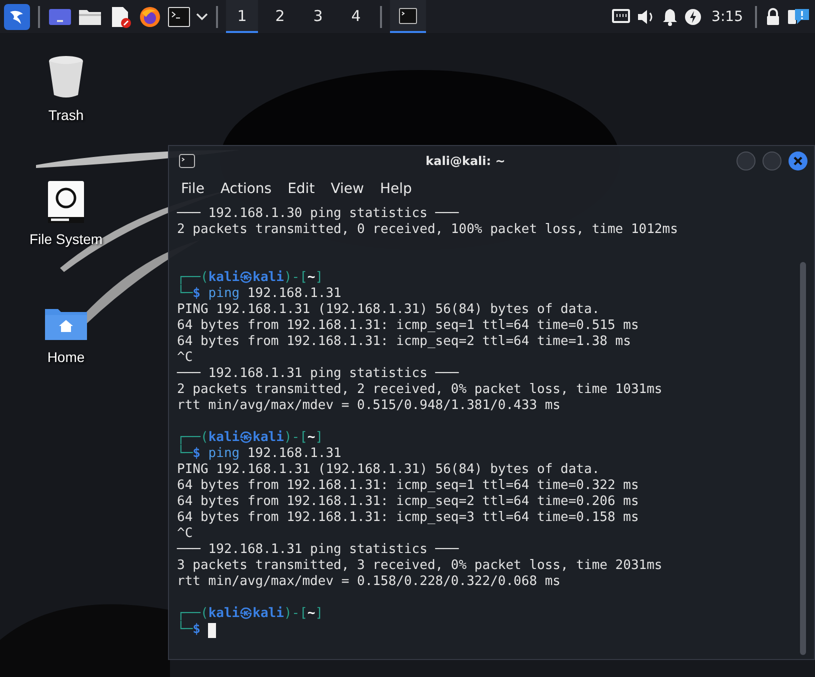  What do you see at coordinates (408, 518) in the screenshot?
I see `terminal-line: 64 bytes from 192.168.1.31: icmp_seq=3 ttl=64 time=0.158 ms` at bounding box center [408, 518].